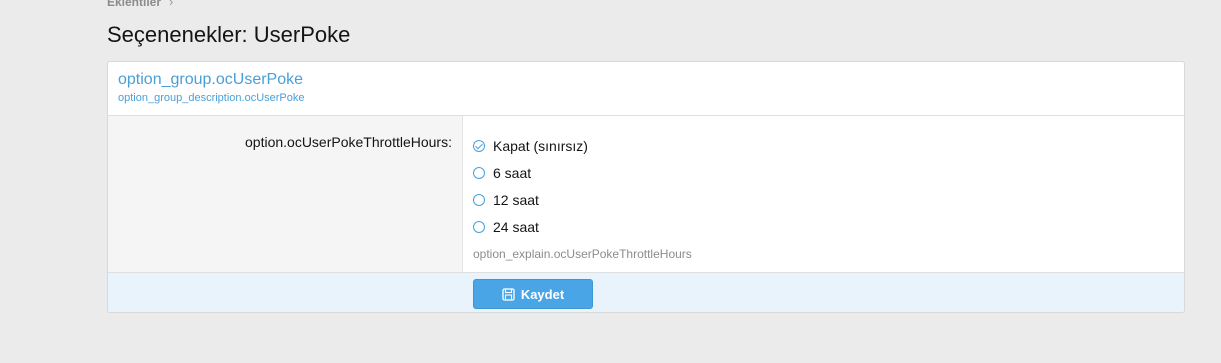 The height and width of the screenshot is (363, 1221). What do you see at coordinates (828, 145) in the screenshot?
I see `radio-option-kapat: Kapat (sınırsız)` at bounding box center [828, 145].